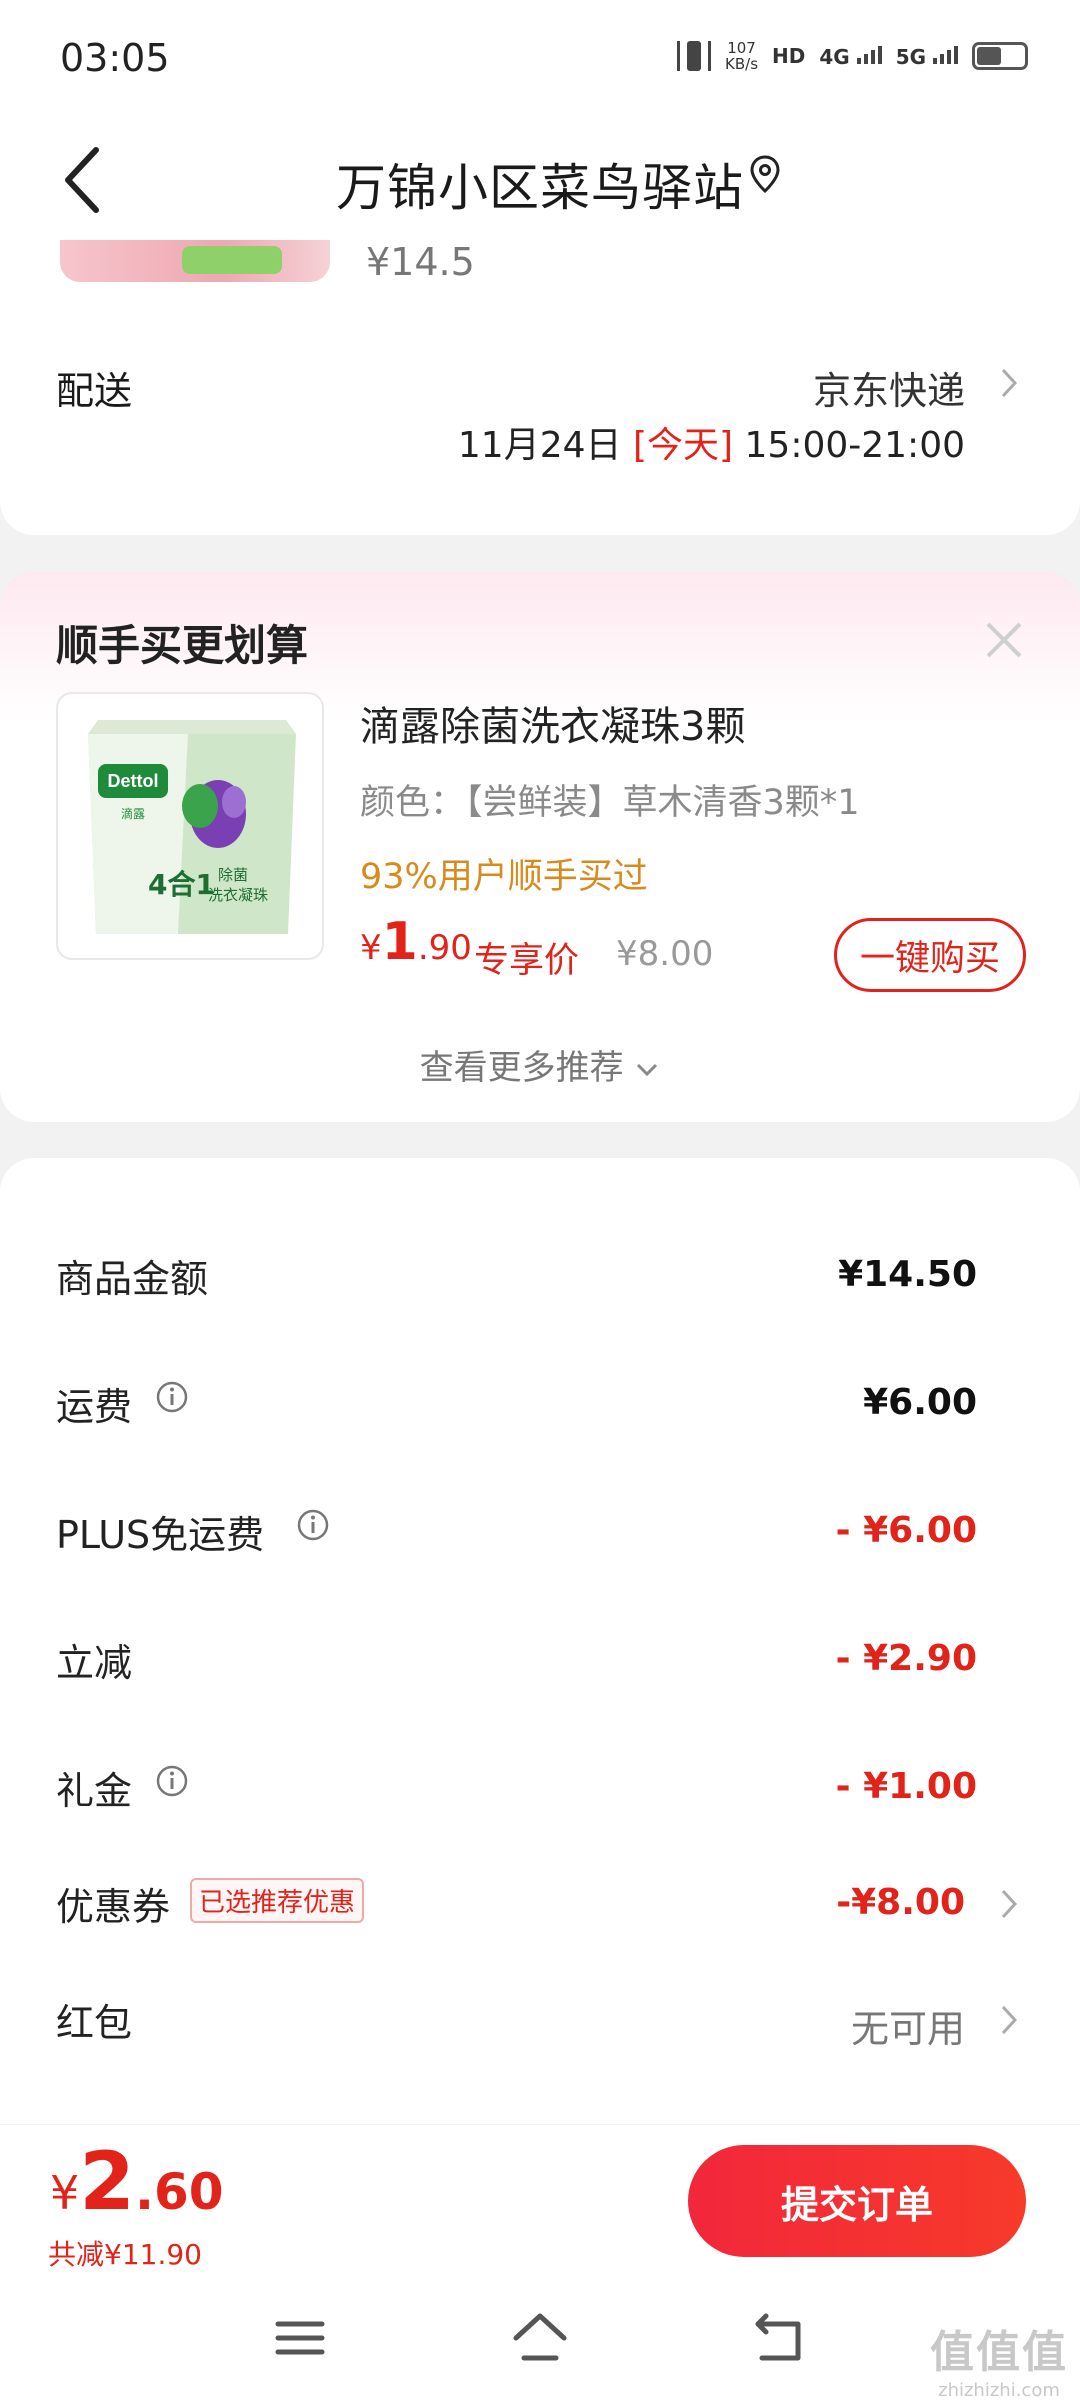 Image resolution: width=1080 pixels, height=2400 pixels. Describe the element at coordinates (742, 56) in the screenshot. I see `network-speed: 107 KB/s` at that location.